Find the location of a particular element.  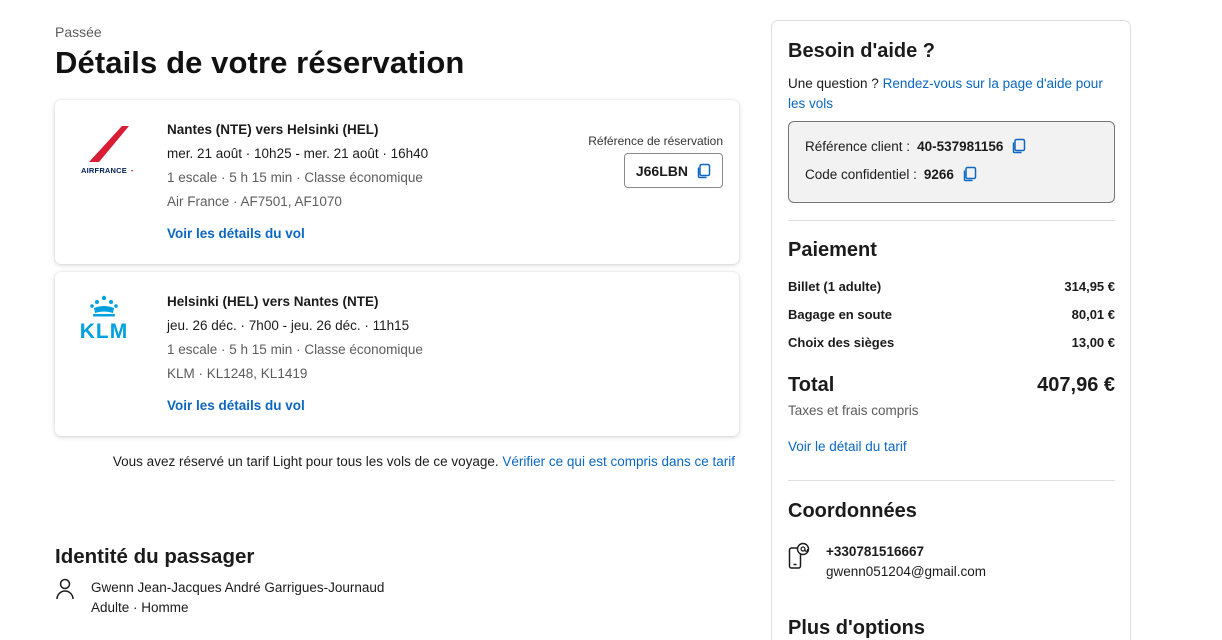

page-title: Détails de votre réservation is located at coordinates (260, 62).